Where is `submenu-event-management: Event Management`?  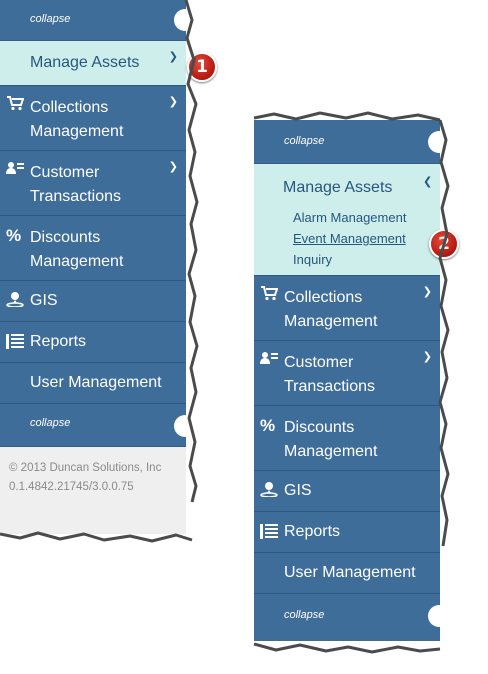 submenu-event-management: Event Management is located at coordinates (349, 238).